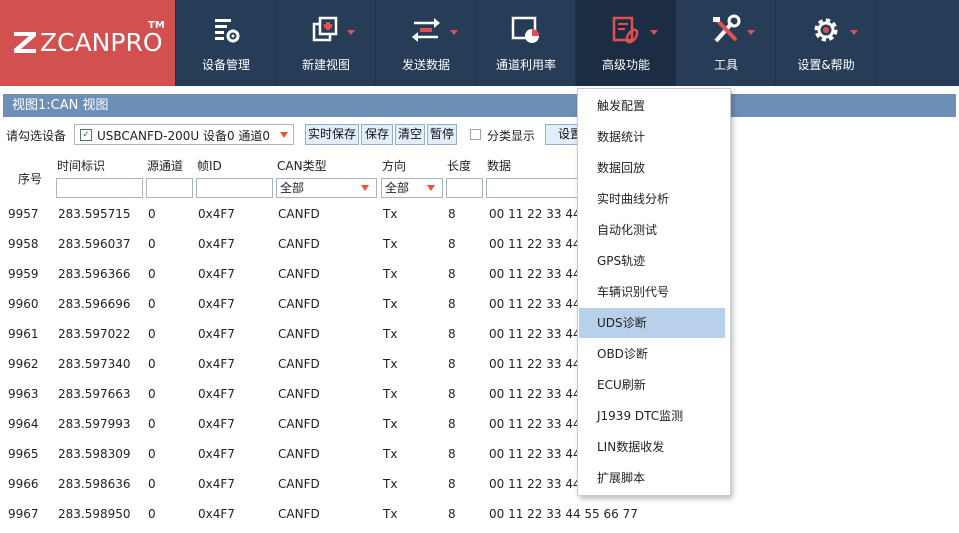  Describe the element at coordinates (464, 188) in the screenshot. I see `len-filter-input` at that location.